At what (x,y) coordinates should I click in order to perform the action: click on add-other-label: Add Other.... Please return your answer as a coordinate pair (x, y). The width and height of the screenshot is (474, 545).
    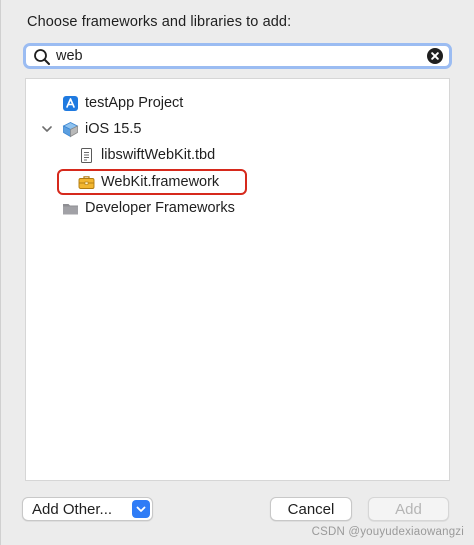
    Looking at the image, I should click on (72, 509).